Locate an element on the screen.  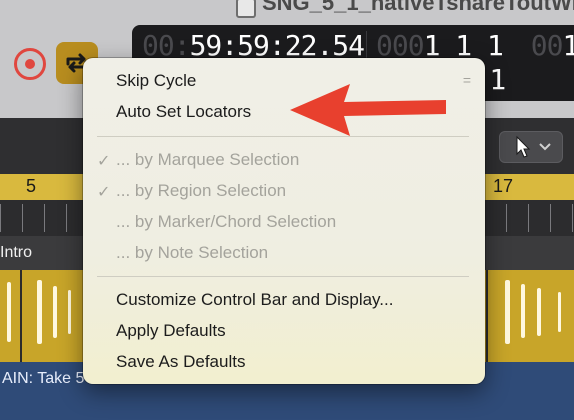
track2-region-label: AIN: Take 5 is located at coordinates (43, 378).